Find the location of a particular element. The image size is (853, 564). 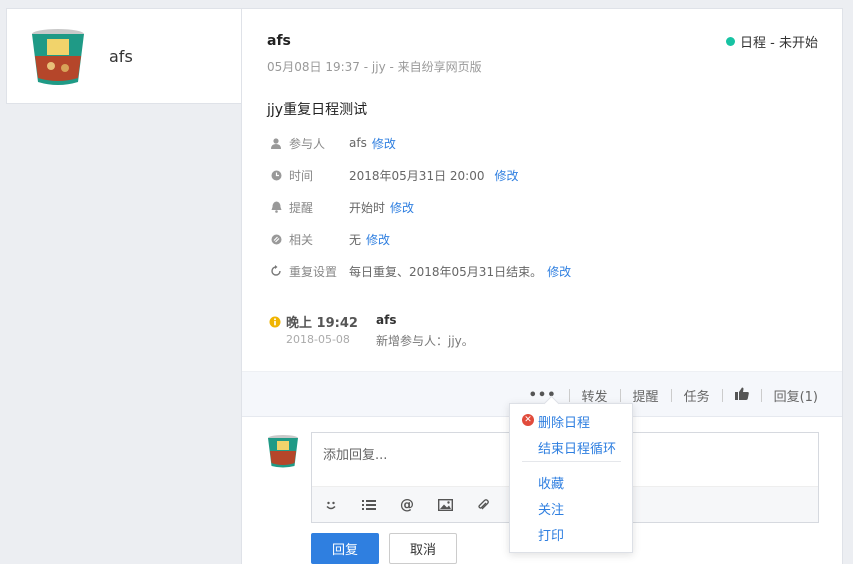

edit-repeat-link: 修改 is located at coordinates (559, 271).